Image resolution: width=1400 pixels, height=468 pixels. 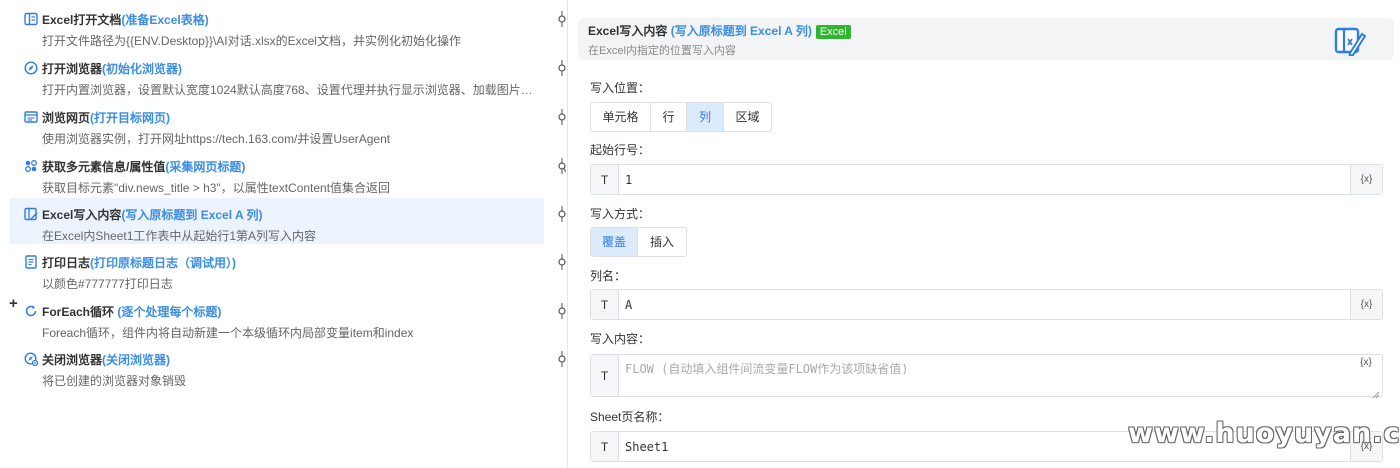 What do you see at coordinates (646, 447) in the screenshot?
I see `sheet-name-value: Sheet1` at bounding box center [646, 447].